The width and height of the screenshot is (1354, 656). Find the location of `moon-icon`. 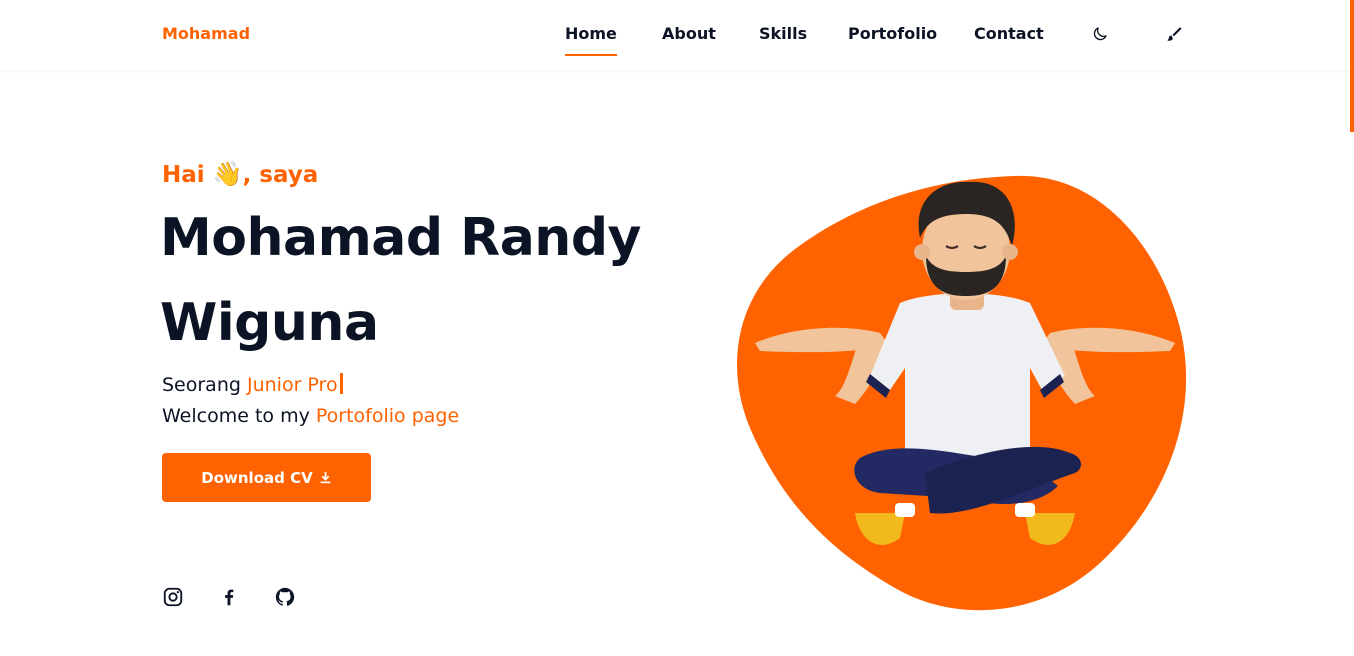

moon-icon is located at coordinates (1100, 34).